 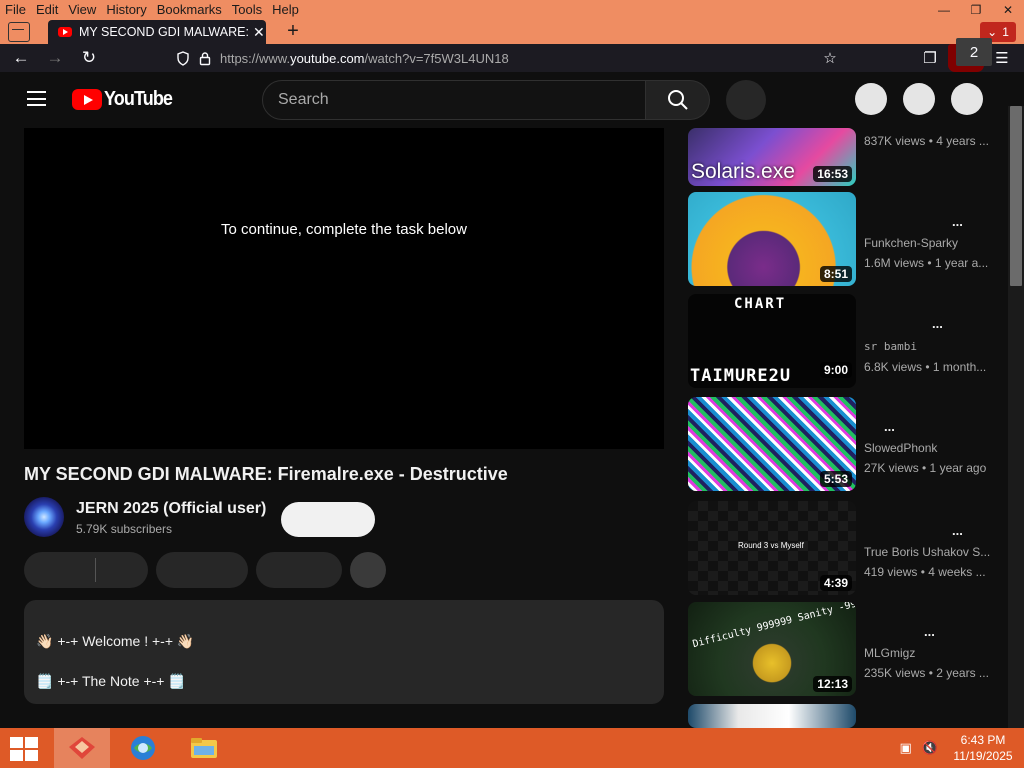 I want to click on like-divider, so click(x=95, y=570).